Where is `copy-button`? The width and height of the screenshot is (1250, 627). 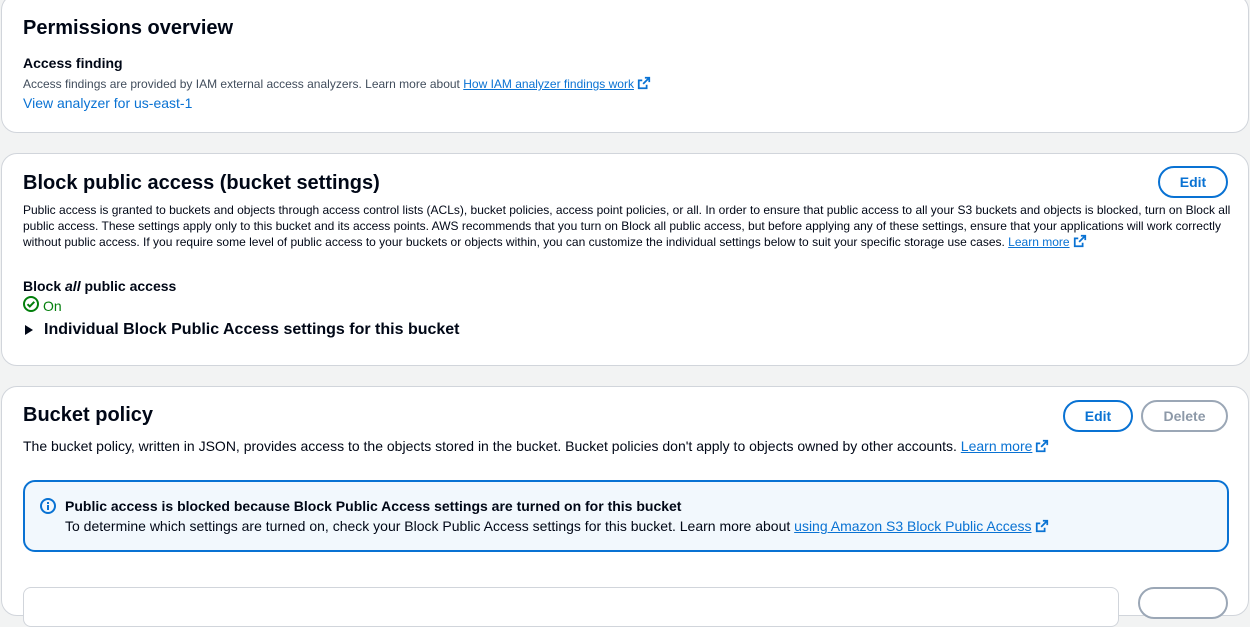
copy-button is located at coordinates (1183, 603).